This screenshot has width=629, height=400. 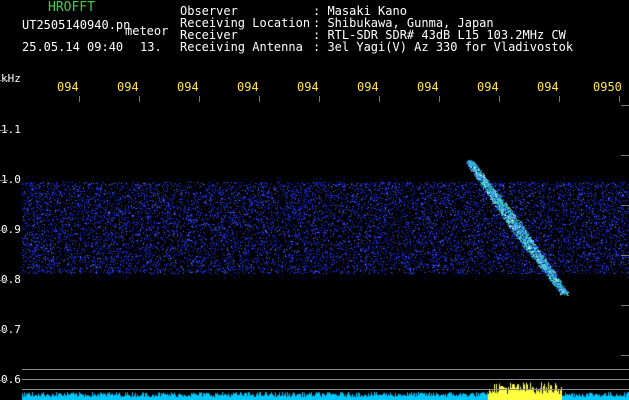 What do you see at coordinates (71, 7) in the screenshot?
I see `app-title: HROFFT` at bounding box center [71, 7].